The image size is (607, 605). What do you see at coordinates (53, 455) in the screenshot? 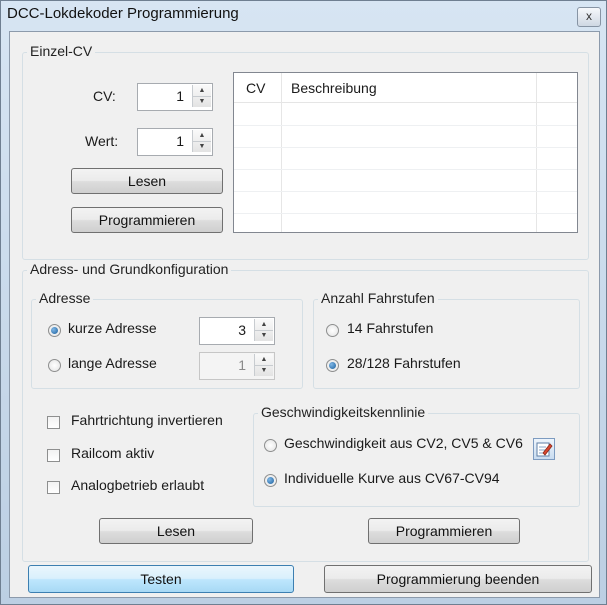
I see `railcom-checkbox` at bounding box center [53, 455].